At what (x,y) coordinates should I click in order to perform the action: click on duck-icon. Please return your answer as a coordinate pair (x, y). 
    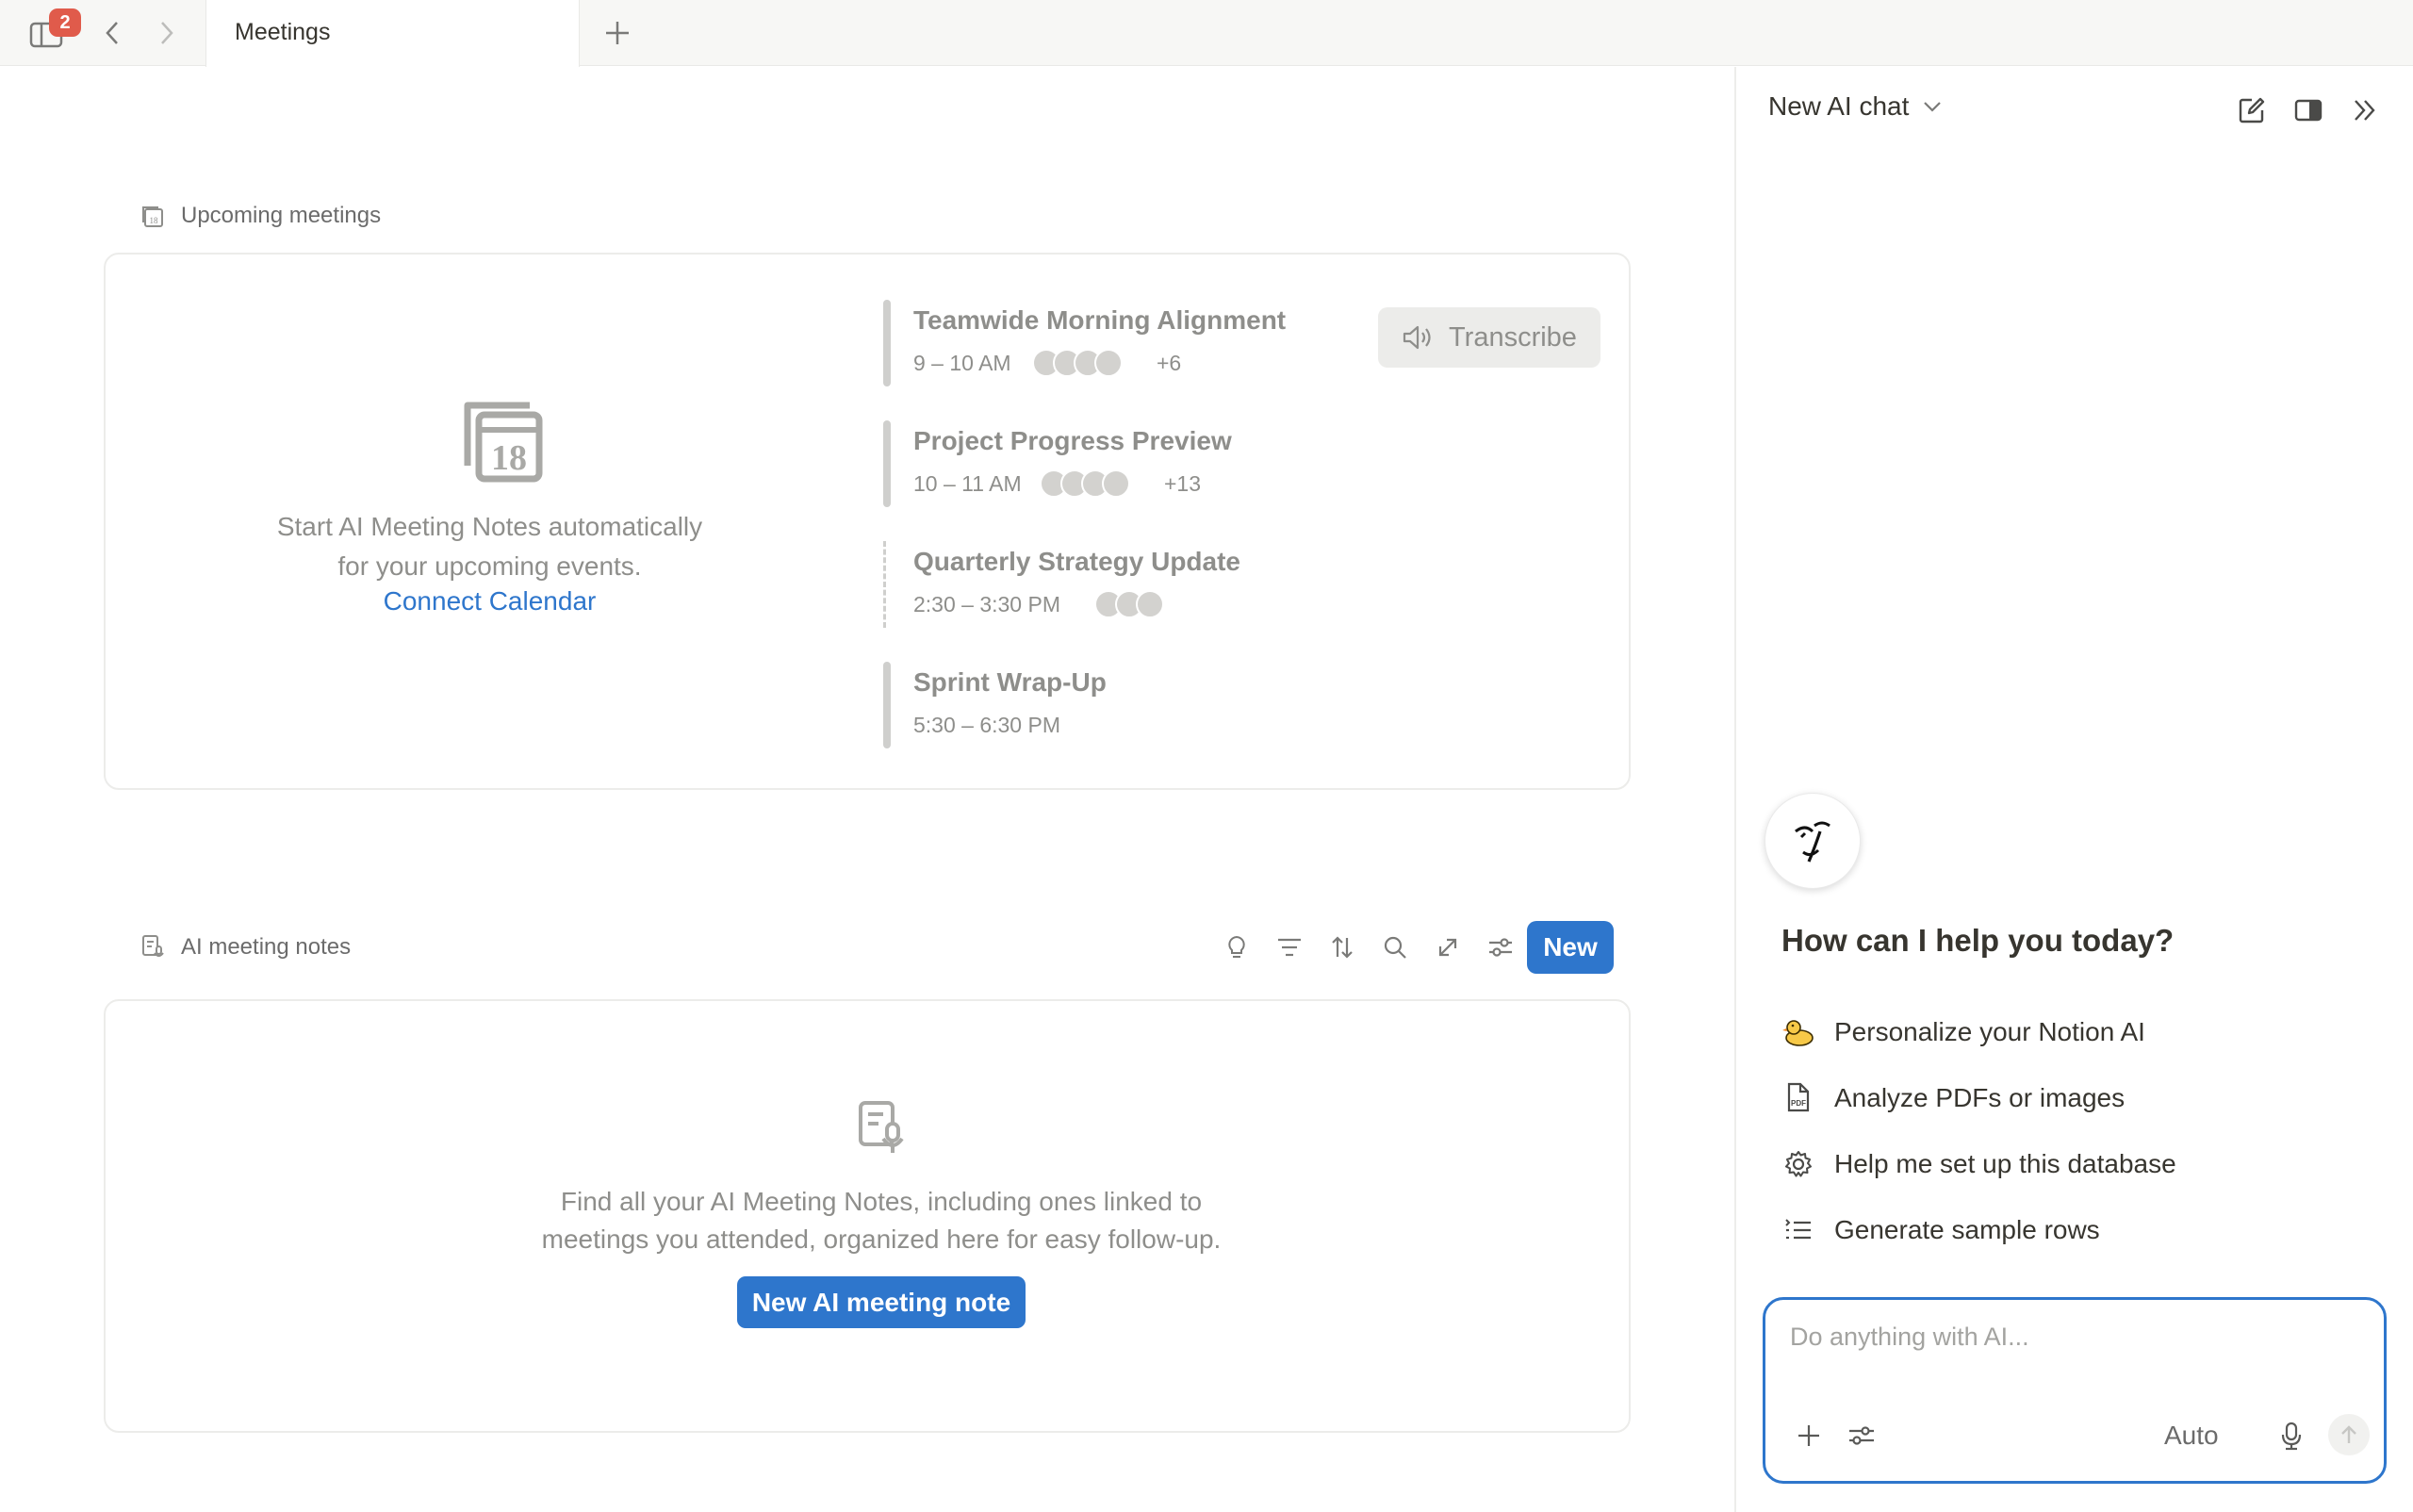
    Looking at the image, I should click on (1798, 1032).